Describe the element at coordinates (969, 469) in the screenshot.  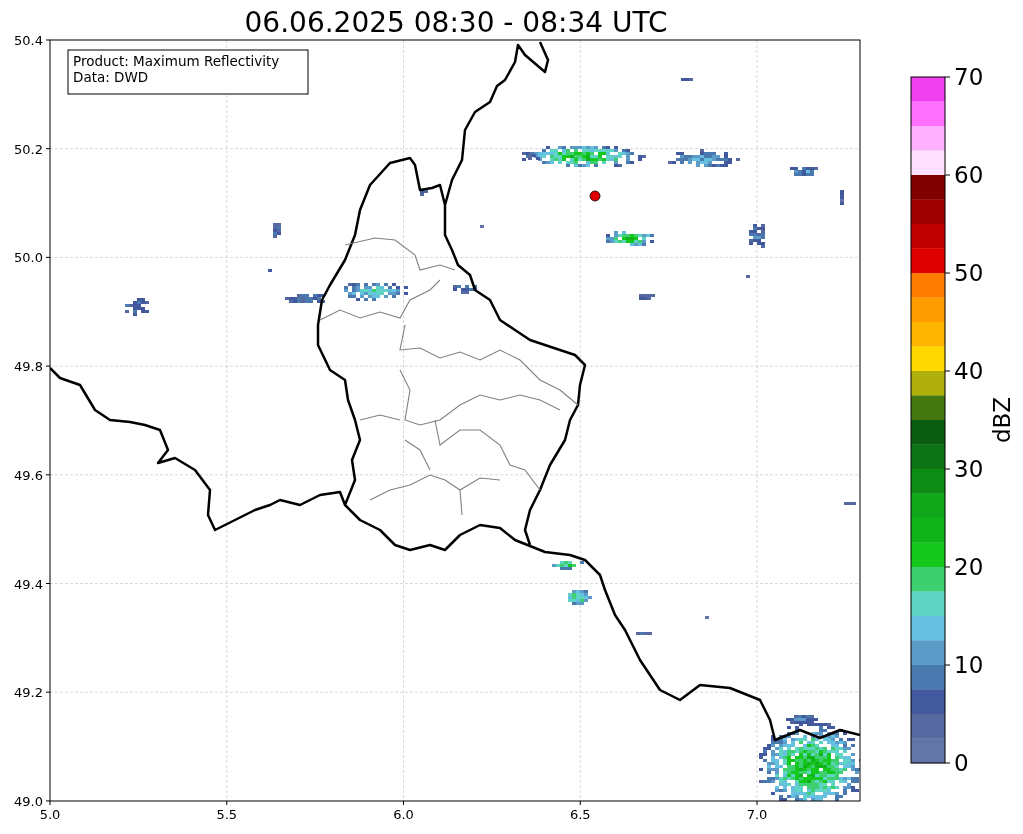
I see `colorbar-tick-label: 30` at that location.